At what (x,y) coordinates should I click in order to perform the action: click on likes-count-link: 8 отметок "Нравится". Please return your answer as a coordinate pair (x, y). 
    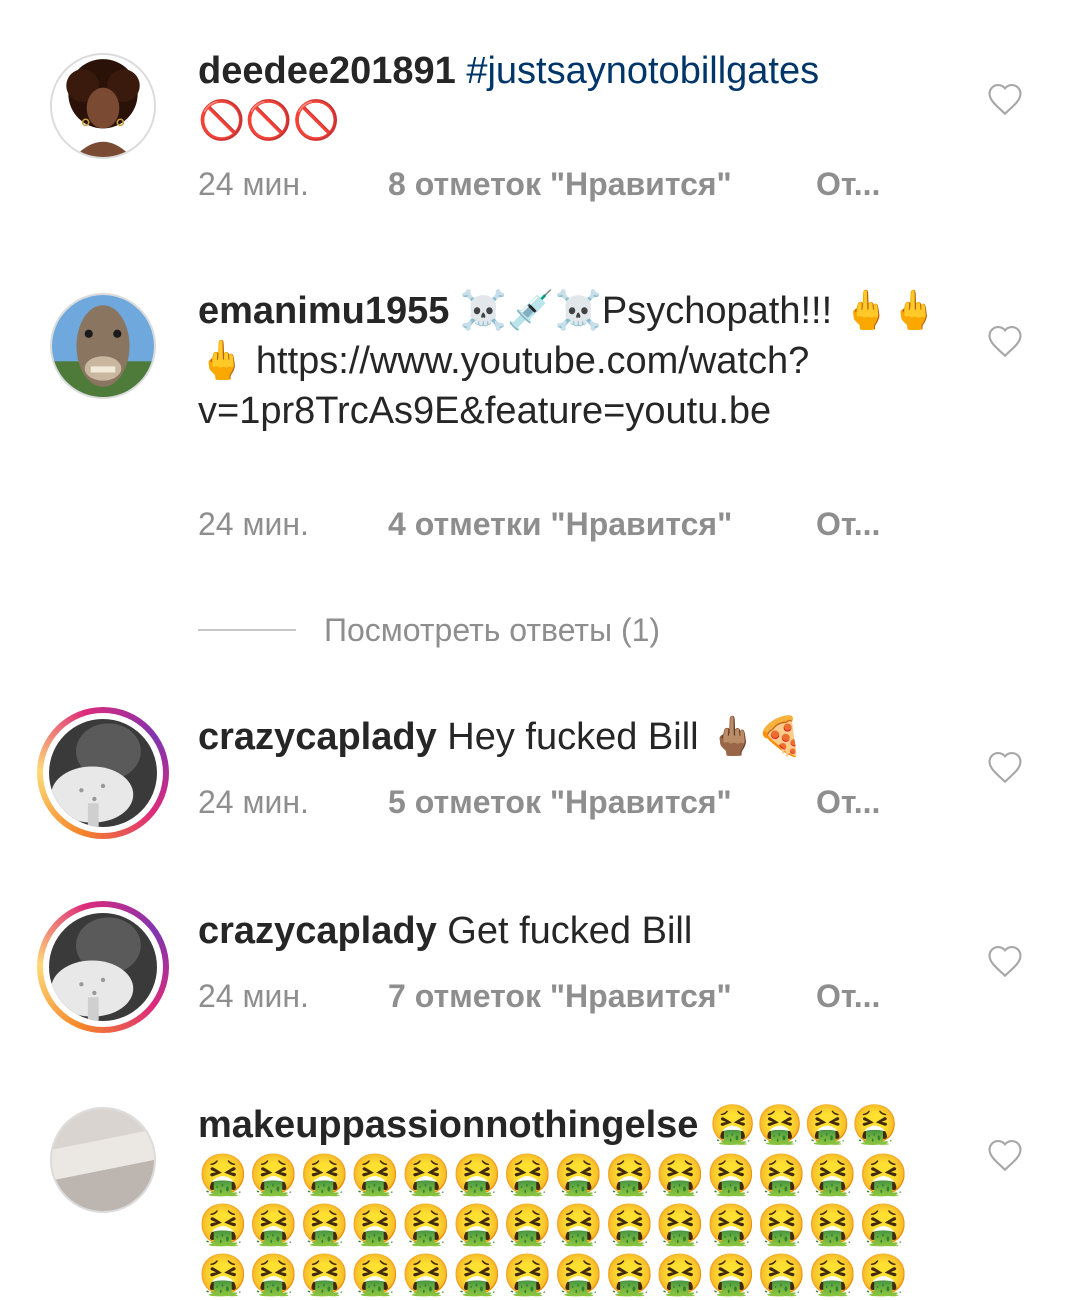
    Looking at the image, I should click on (602, 184).